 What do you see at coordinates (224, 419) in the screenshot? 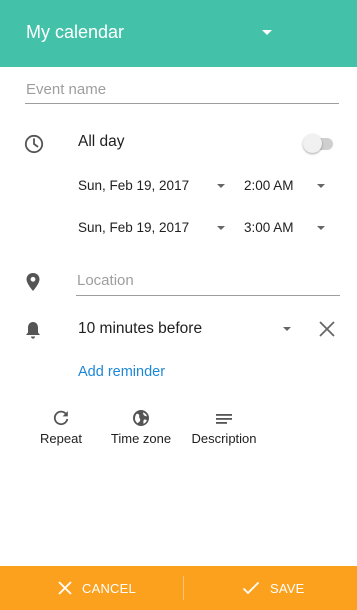
I see `description-icon` at bounding box center [224, 419].